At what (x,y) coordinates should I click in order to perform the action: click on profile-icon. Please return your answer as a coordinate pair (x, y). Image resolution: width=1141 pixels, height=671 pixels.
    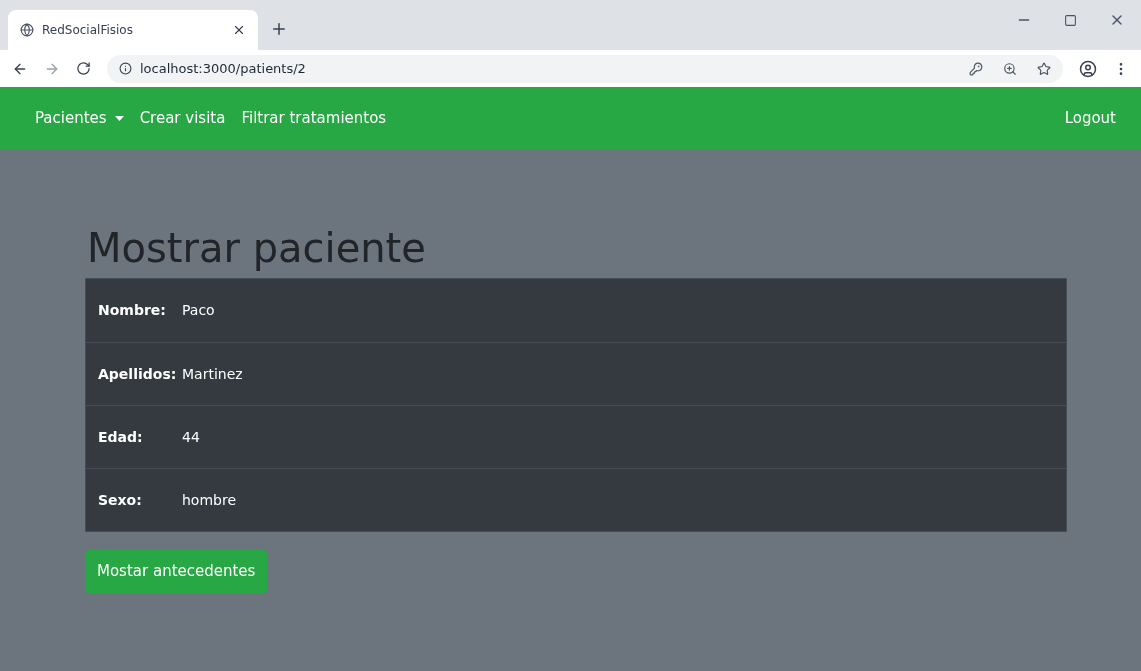
    Looking at the image, I should click on (1088, 68).